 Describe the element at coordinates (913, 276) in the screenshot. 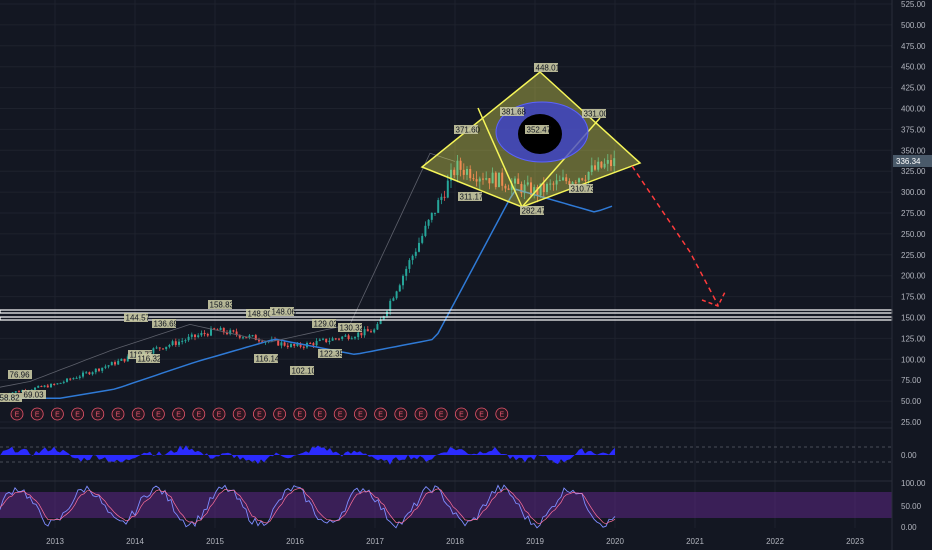

I see `price-tick-label: 200.00` at that location.